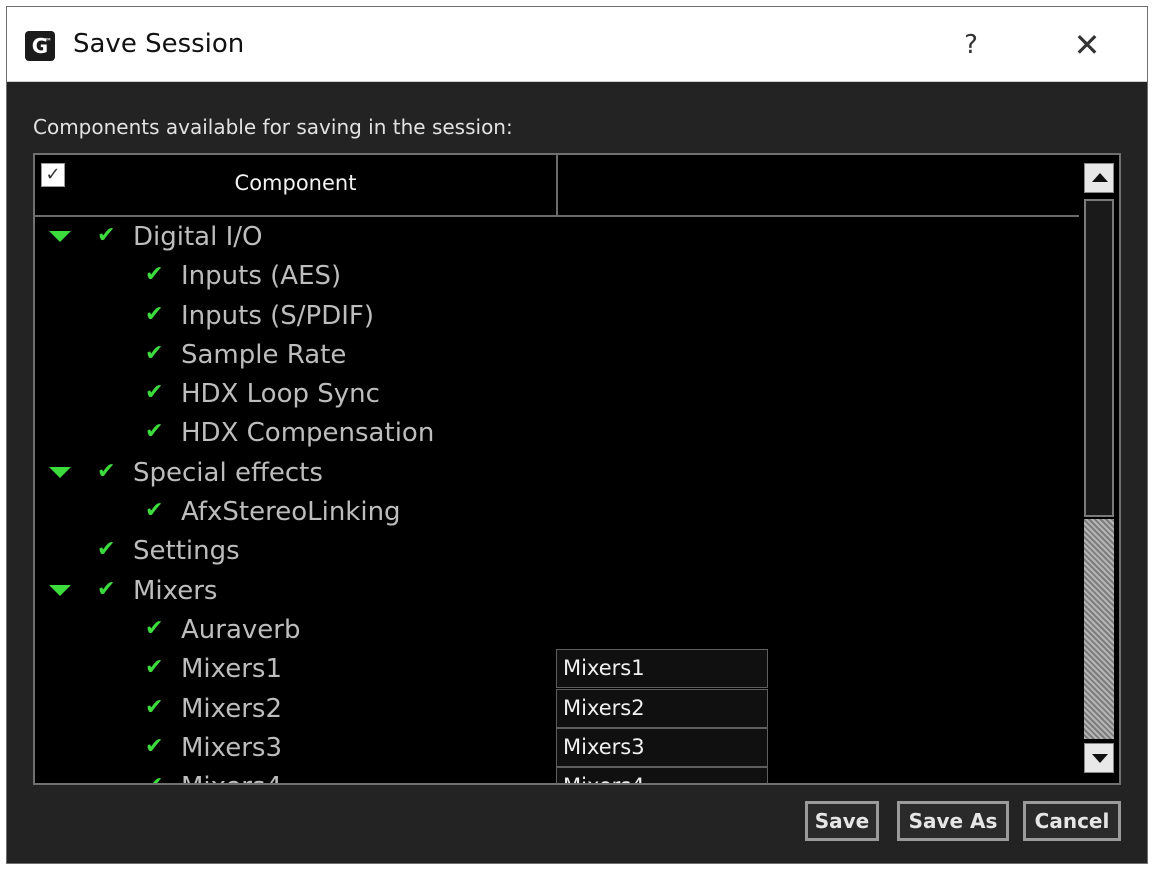 The height and width of the screenshot is (870, 1154). Describe the element at coordinates (228, 472) in the screenshot. I see `tree-item-label: Special effects` at that location.